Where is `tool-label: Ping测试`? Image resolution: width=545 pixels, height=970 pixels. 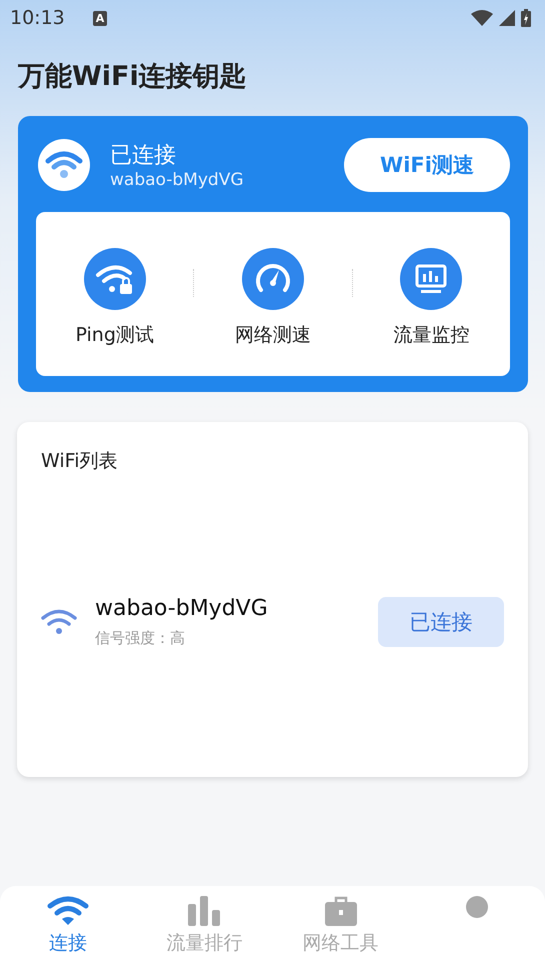 tool-label: Ping测试 is located at coordinates (114, 335).